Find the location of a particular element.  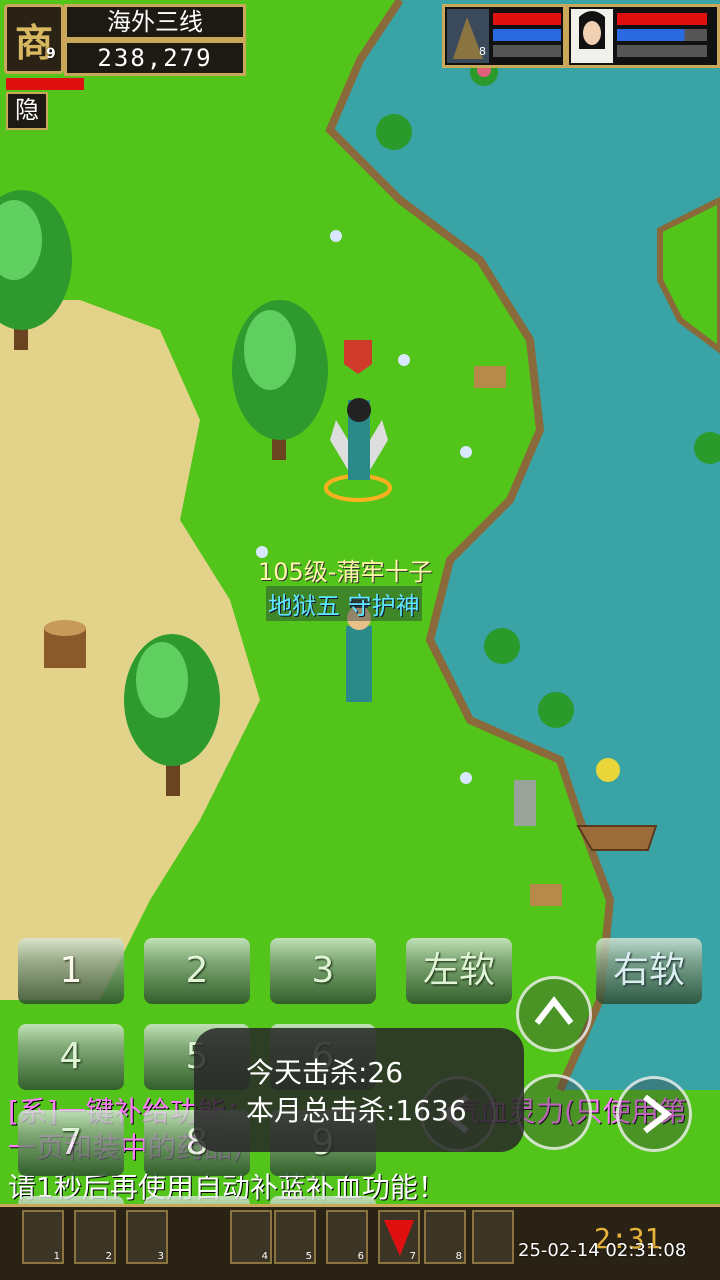

female-portrait-icon is located at coordinates (592, 36).